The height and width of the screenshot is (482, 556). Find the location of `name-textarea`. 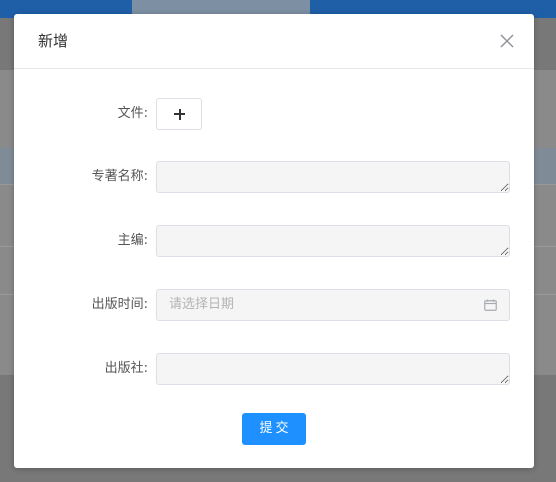

name-textarea is located at coordinates (333, 177).